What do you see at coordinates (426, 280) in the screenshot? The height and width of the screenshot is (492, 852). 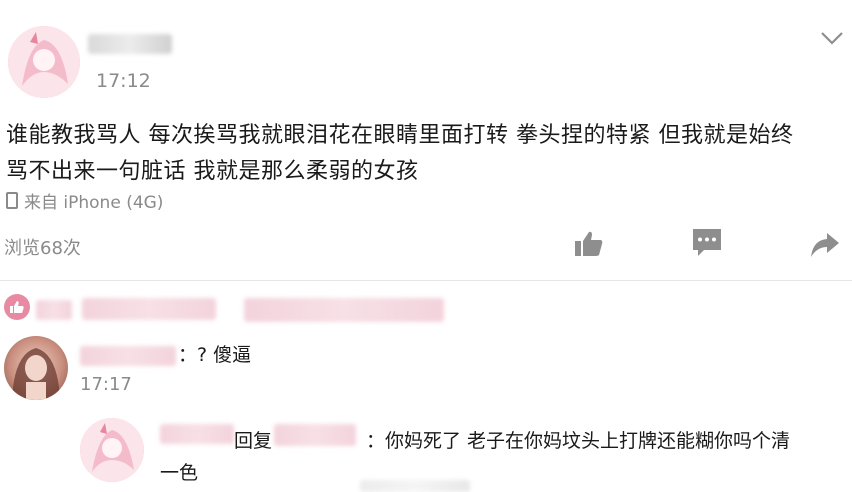 I see `post-divider` at bounding box center [426, 280].